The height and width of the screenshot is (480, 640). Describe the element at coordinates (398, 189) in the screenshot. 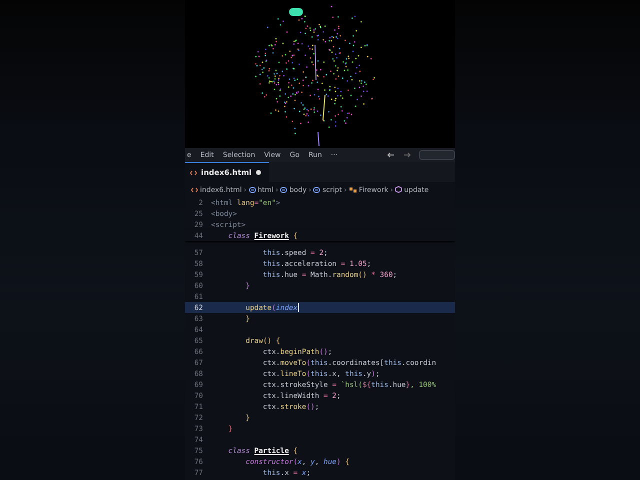

I see `cube-icon` at that location.